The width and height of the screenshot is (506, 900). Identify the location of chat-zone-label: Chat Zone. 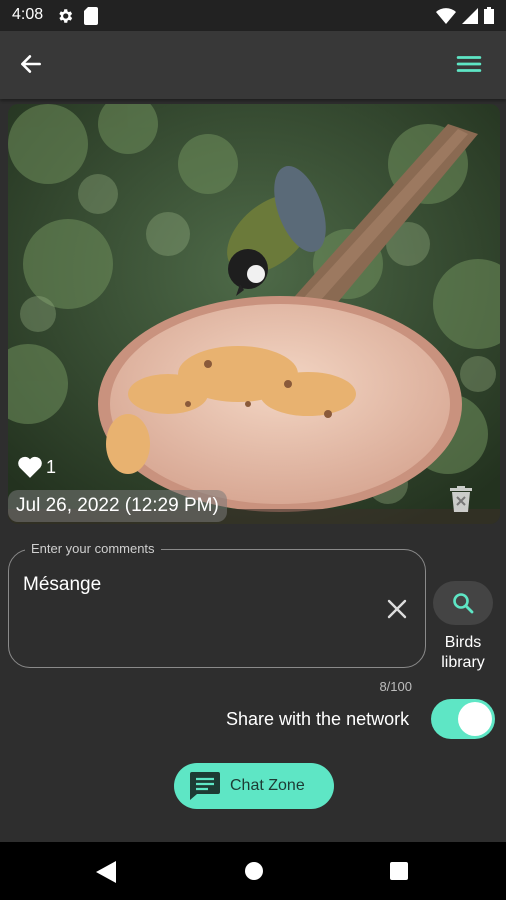
(267, 785).